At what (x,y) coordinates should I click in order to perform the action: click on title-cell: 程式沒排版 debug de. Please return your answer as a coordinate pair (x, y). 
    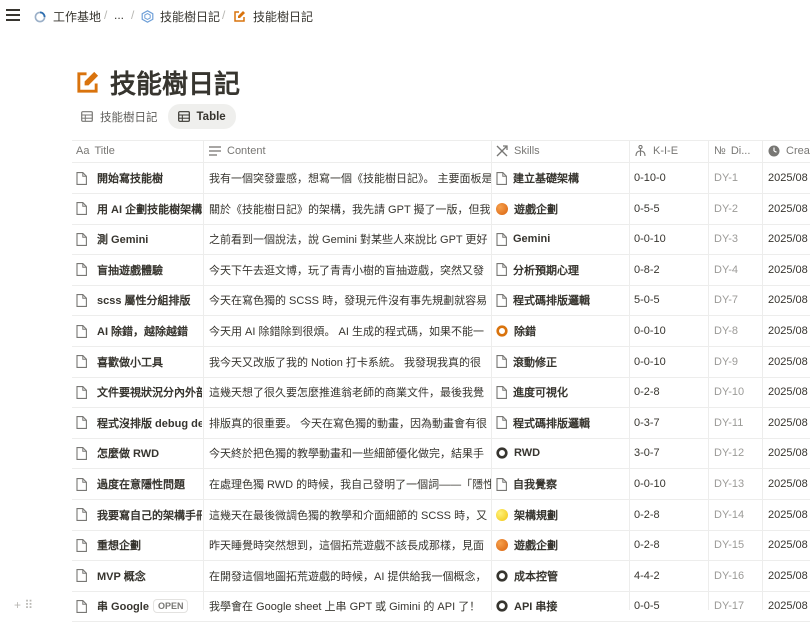
    Looking at the image, I should click on (139, 423).